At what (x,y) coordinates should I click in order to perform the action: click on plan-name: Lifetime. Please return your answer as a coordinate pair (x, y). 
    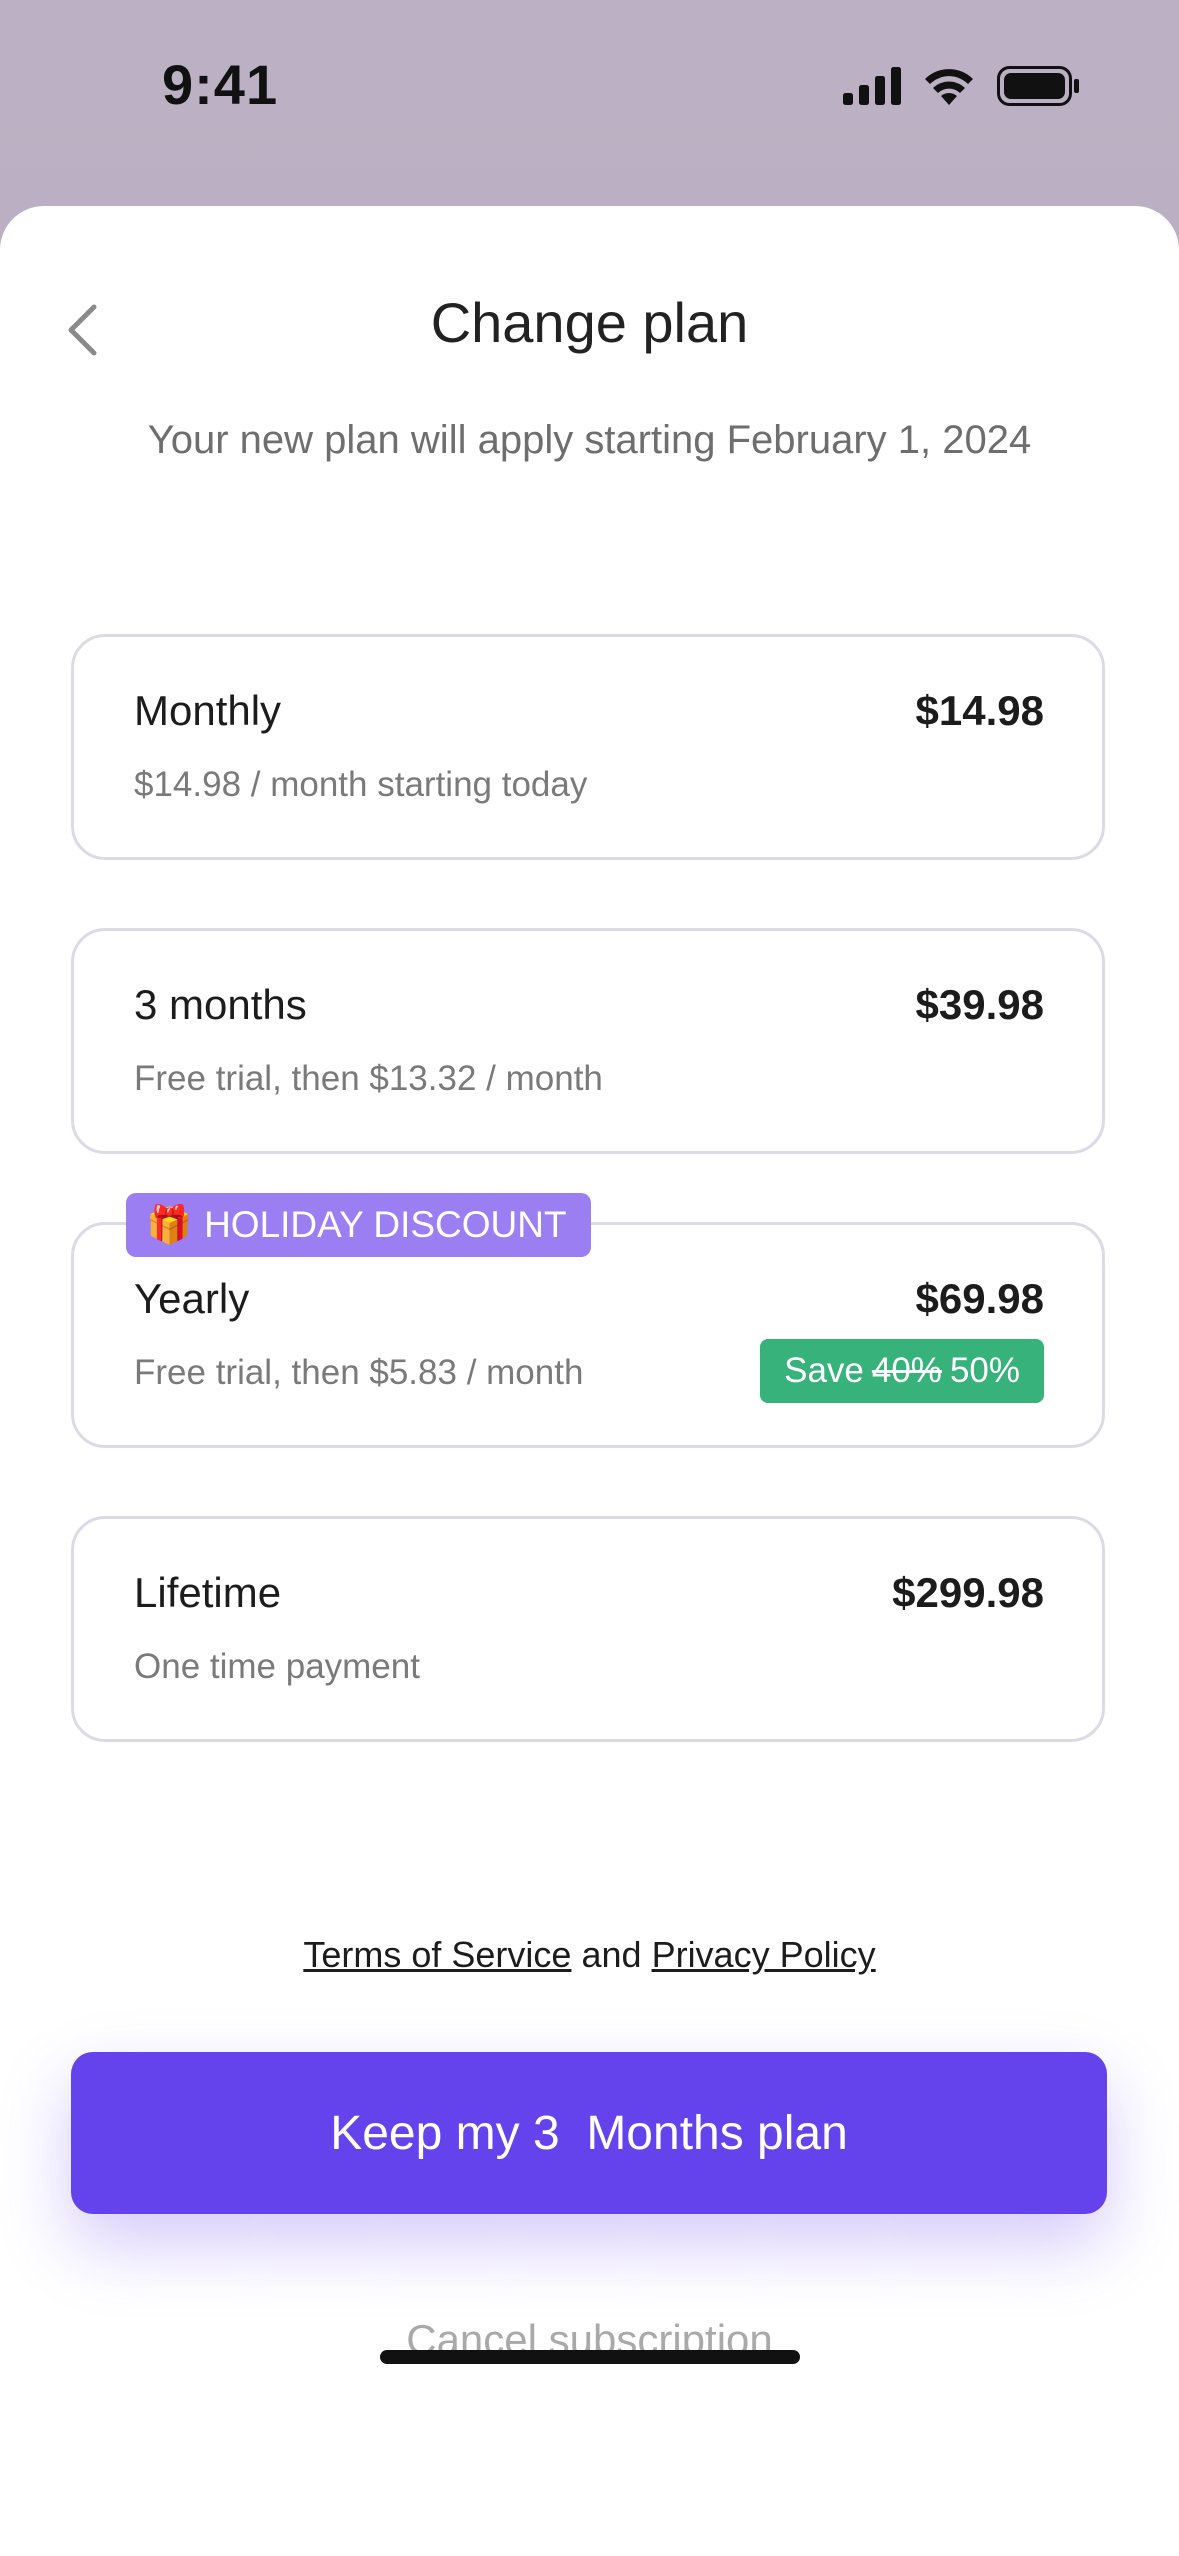
    Looking at the image, I should click on (208, 1592).